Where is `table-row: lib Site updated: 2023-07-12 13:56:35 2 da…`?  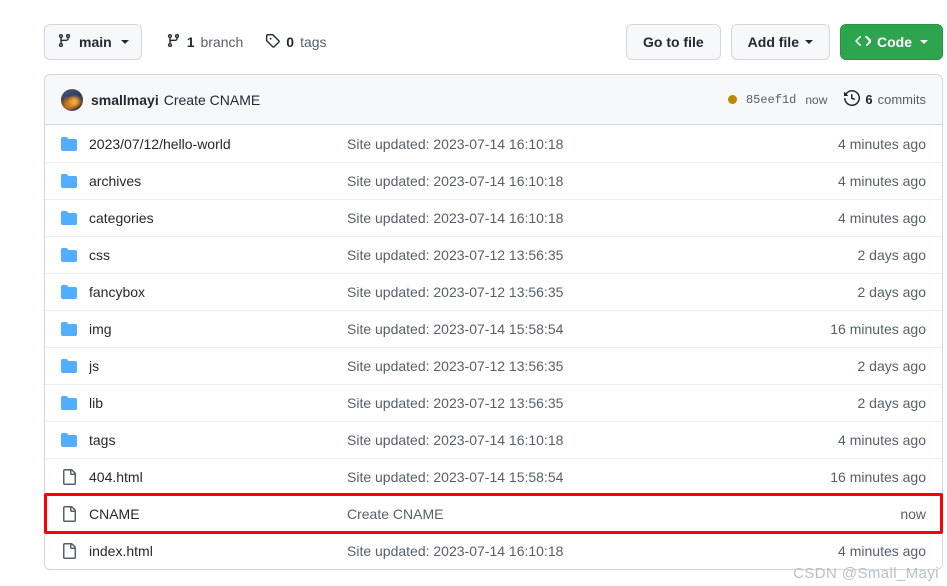
table-row: lib Site updated: 2023-07-12 13:56:35 2 da… is located at coordinates (493, 402).